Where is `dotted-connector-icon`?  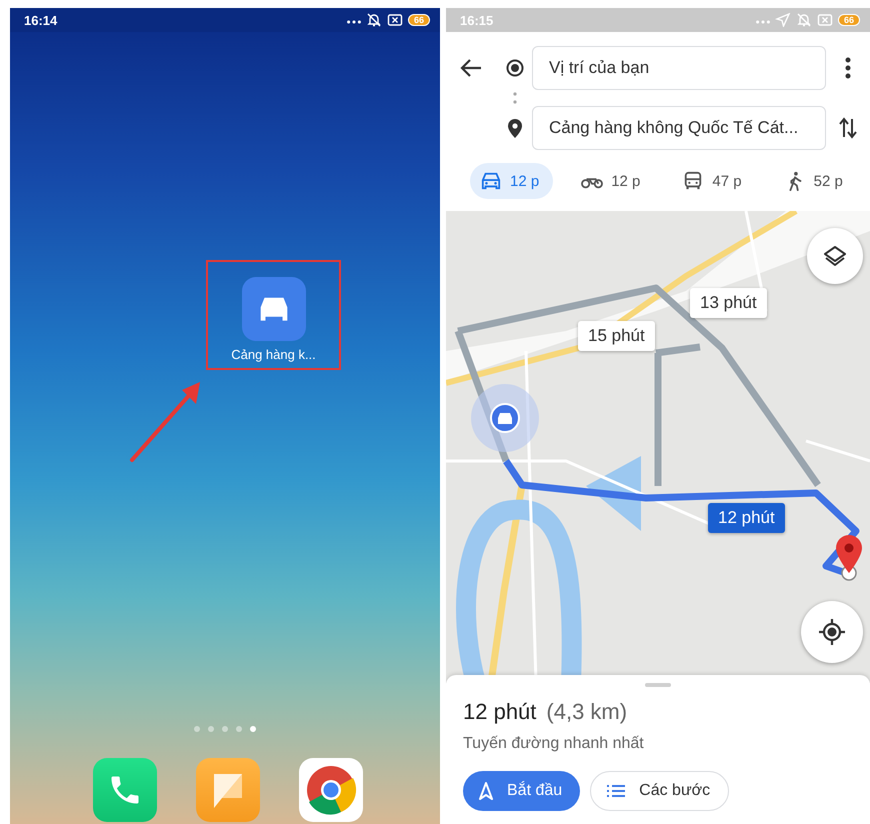 dotted-connector-icon is located at coordinates (515, 98).